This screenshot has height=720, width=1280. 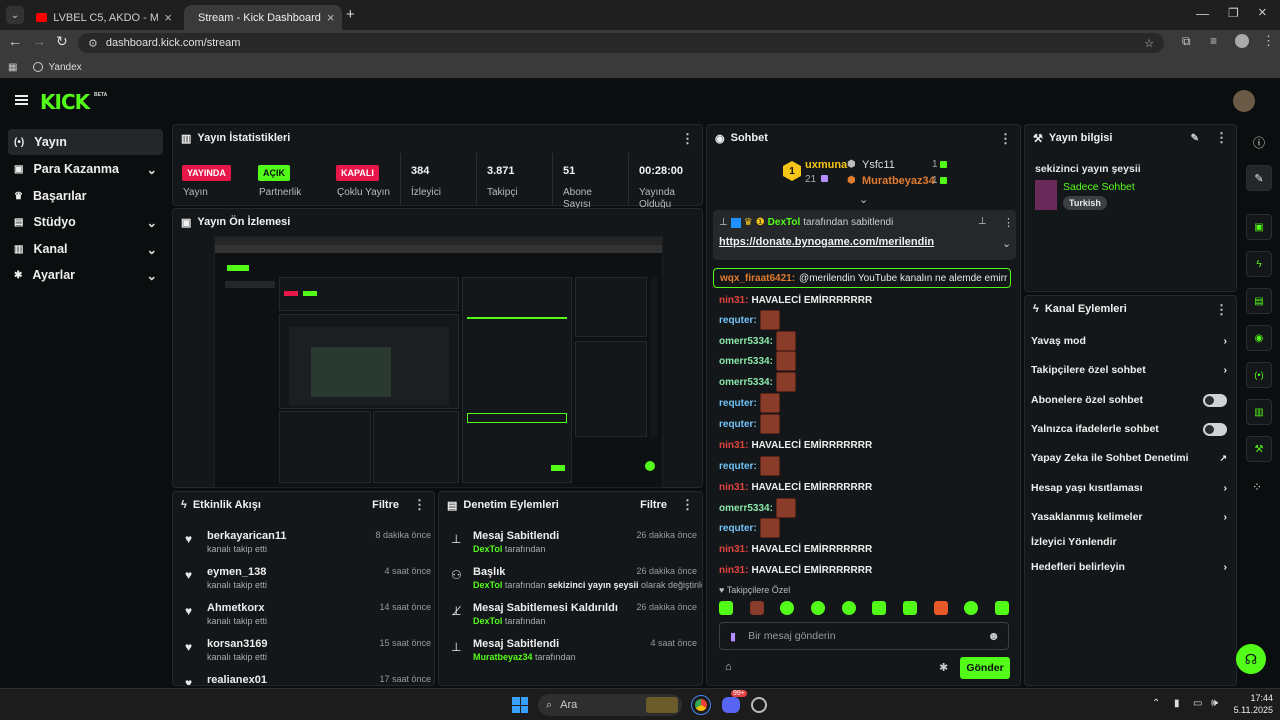 I want to click on info-icon: ⓘ, so click(x=1259, y=142).